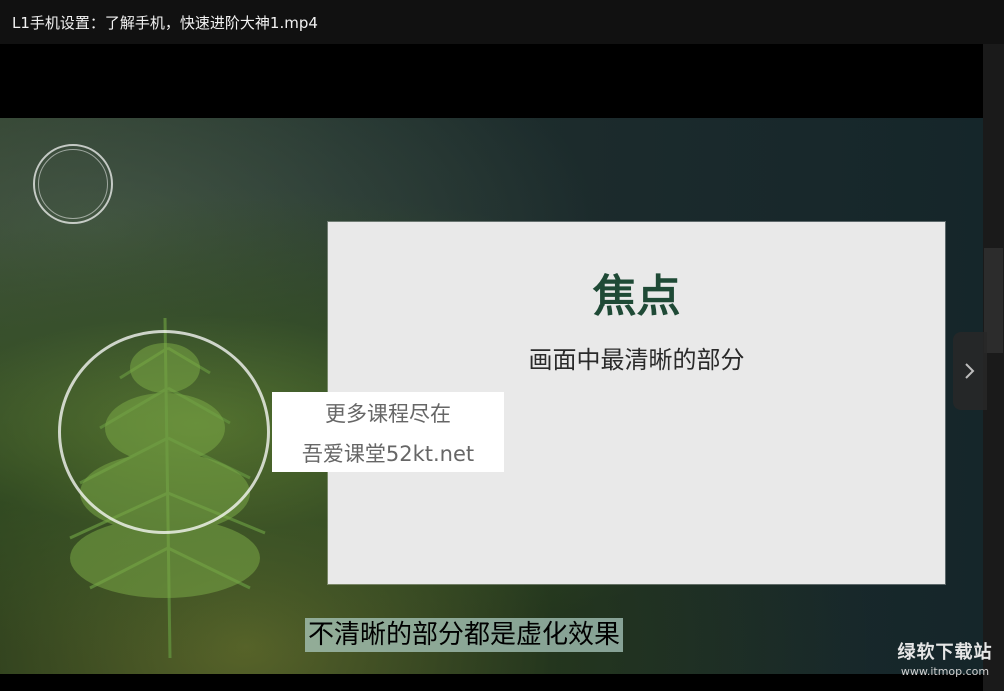 This screenshot has height=691, width=1004. Describe the element at coordinates (73, 184) in the screenshot. I see `calligraphy-logo-icon` at that location.